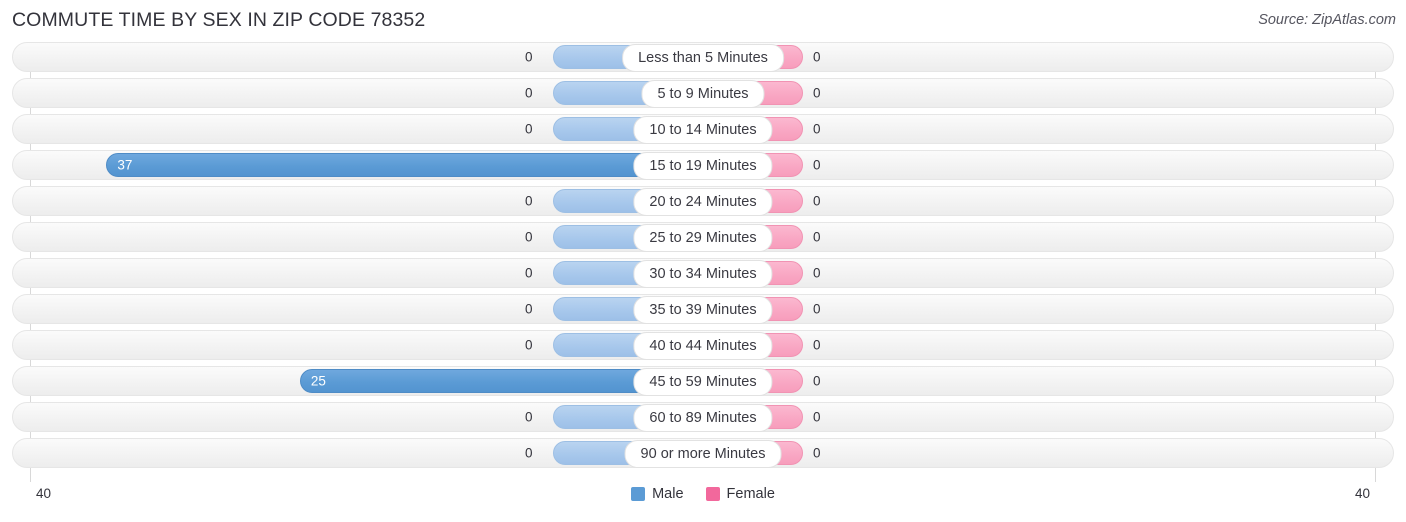  I want to click on legend-item-female: Female, so click(740, 494).